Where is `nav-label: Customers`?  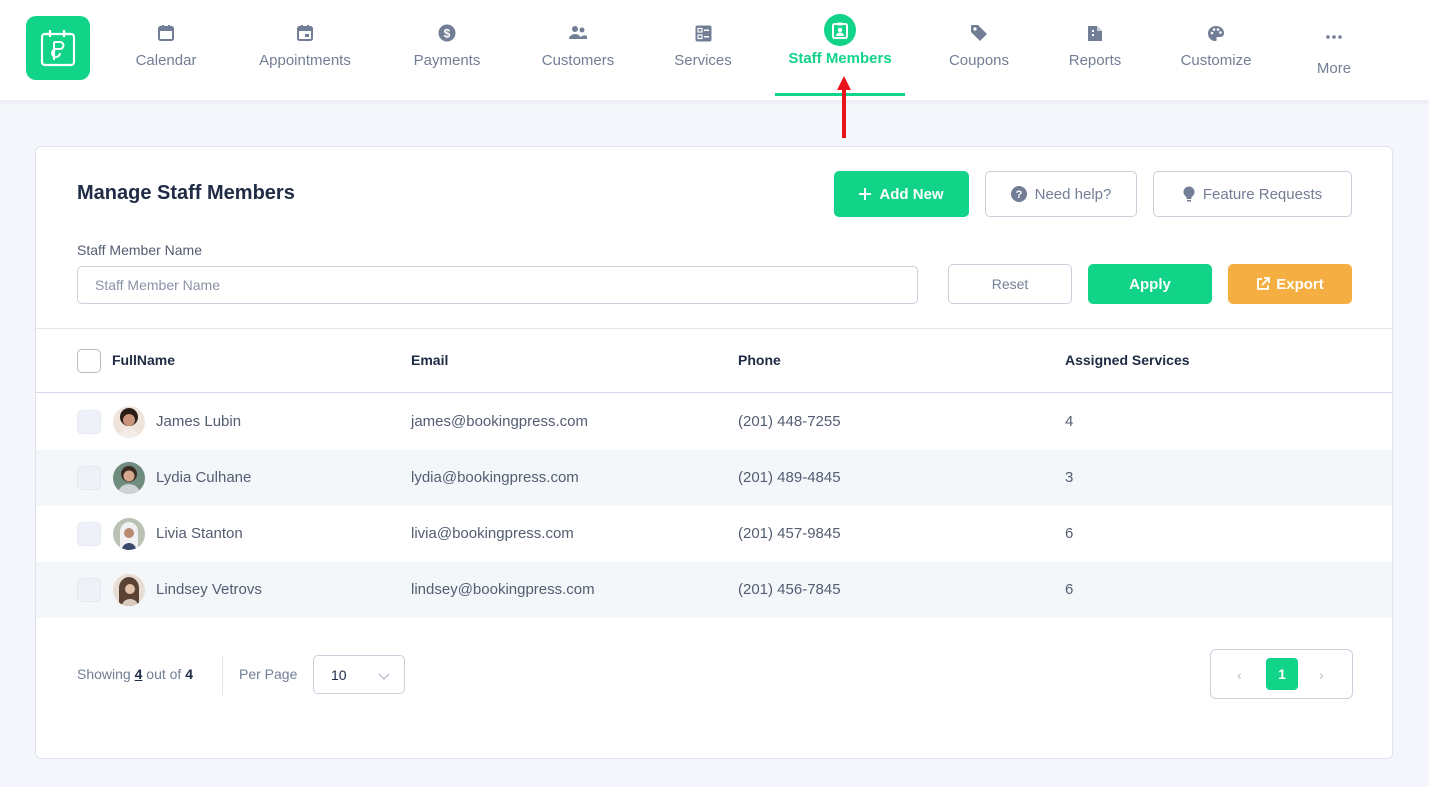
nav-label: Customers is located at coordinates (578, 60).